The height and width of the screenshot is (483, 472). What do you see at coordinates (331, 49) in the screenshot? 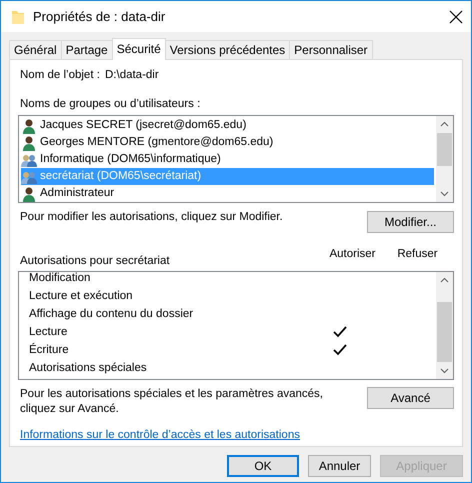
I see `tab: Personnaliser` at bounding box center [331, 49].